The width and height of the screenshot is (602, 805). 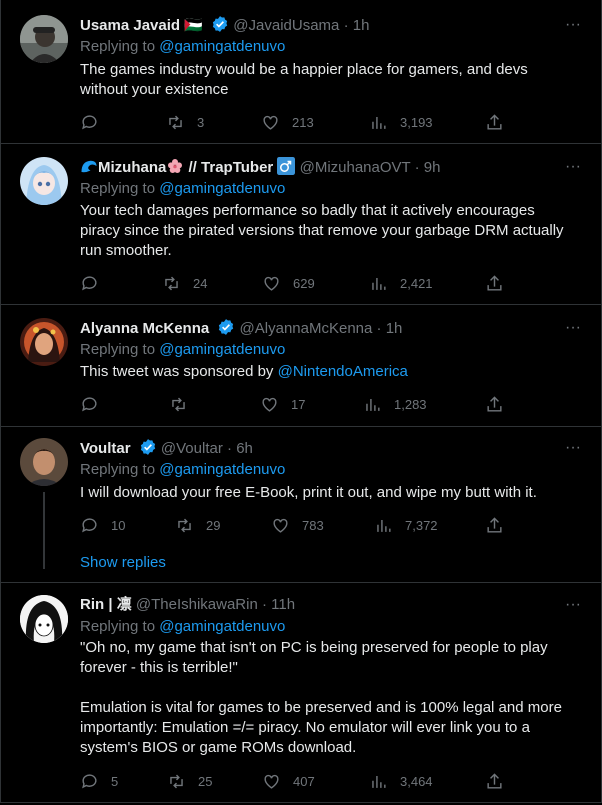 I want to click on view-count: 7,372, so click(x=421, y=525).